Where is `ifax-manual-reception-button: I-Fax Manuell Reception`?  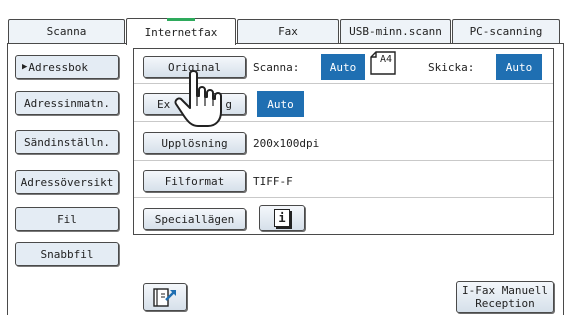
ifax-manual-reception-button: I-Fax Manuell Reception is located at coordinates (505, 297).